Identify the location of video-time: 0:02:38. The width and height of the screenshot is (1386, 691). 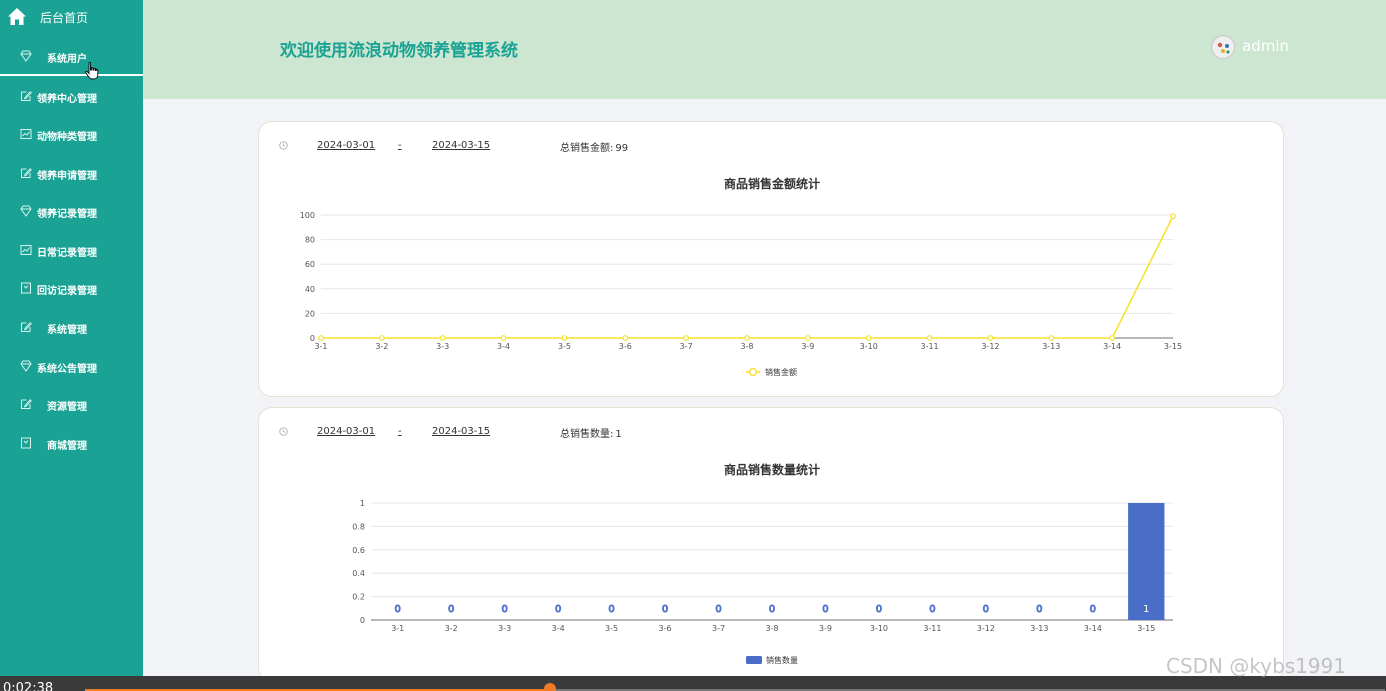
(28, 686).